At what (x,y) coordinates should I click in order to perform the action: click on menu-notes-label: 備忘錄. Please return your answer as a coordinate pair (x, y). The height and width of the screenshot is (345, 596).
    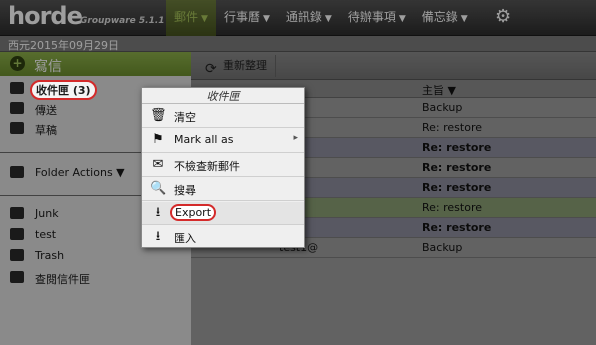
    Looking at the image, I should click on (439, 17).